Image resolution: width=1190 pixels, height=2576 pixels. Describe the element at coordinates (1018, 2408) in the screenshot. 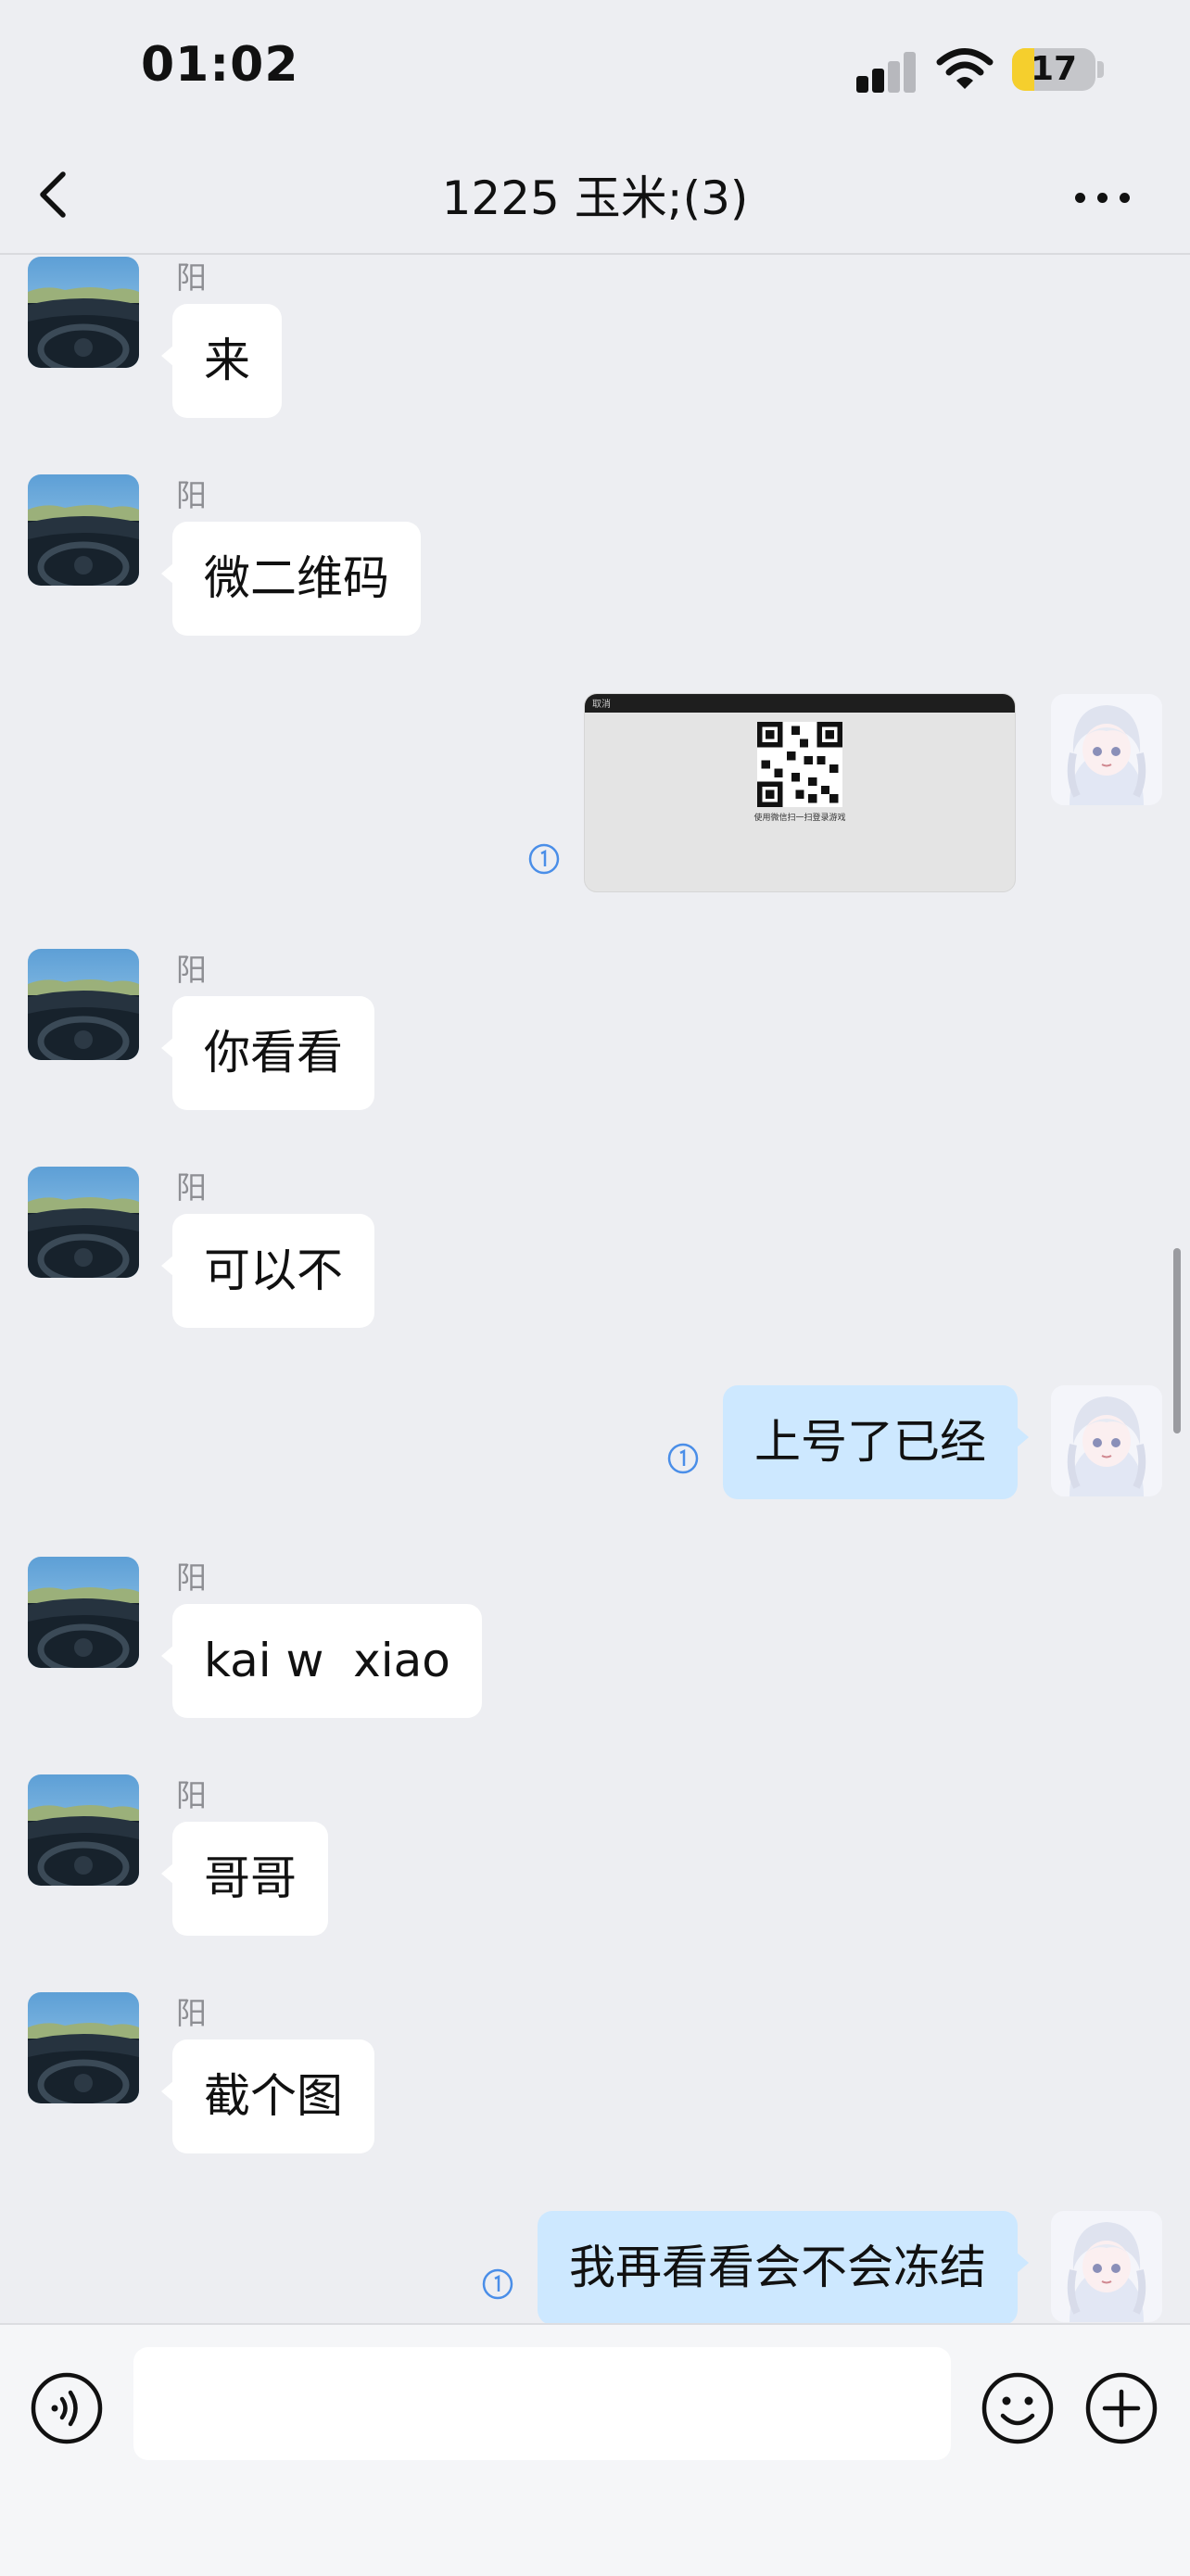

I see `emoji-icon` at that location.